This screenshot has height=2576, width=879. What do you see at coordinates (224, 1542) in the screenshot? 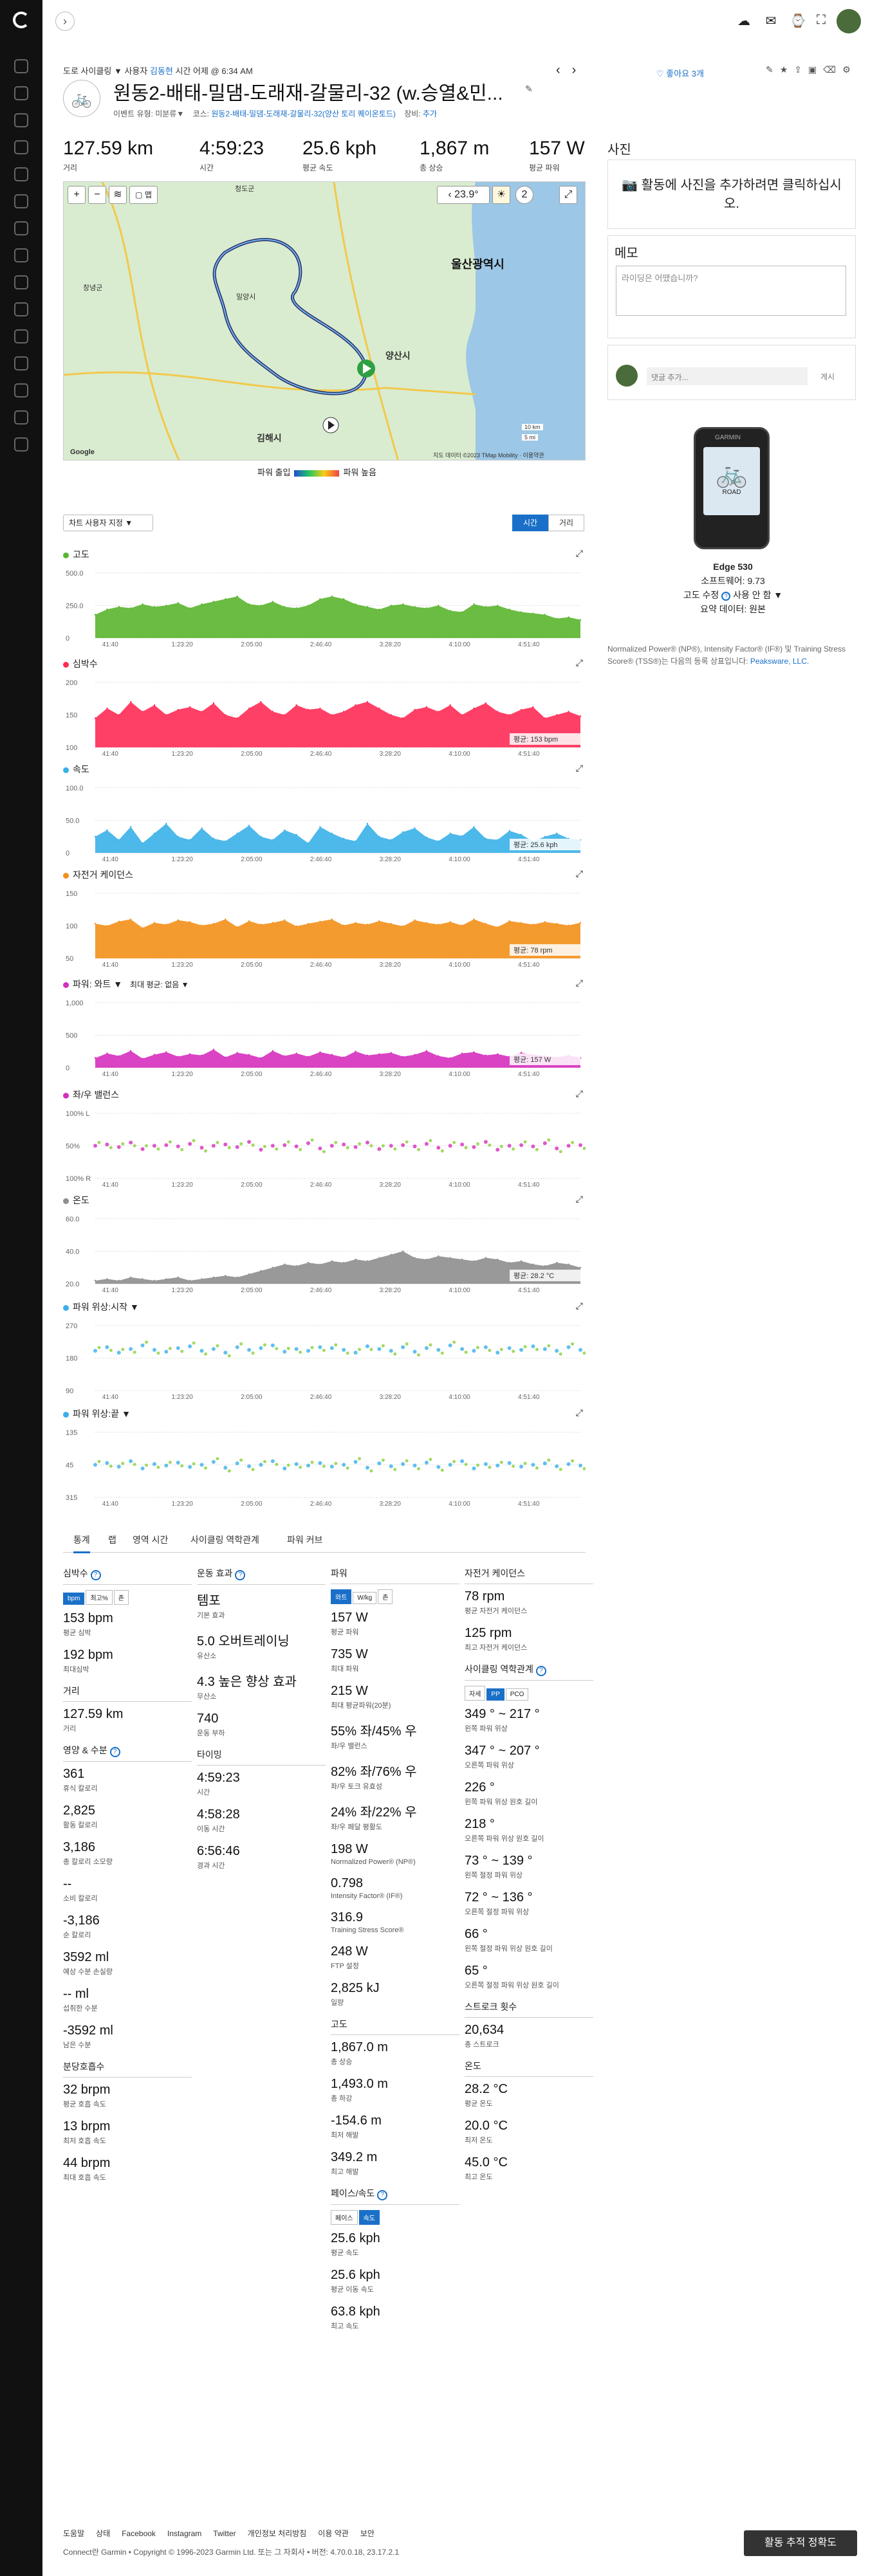
I see `tab-cycling-dynamics: 사이클링 역학관계` at bounding box center [224, 1542].